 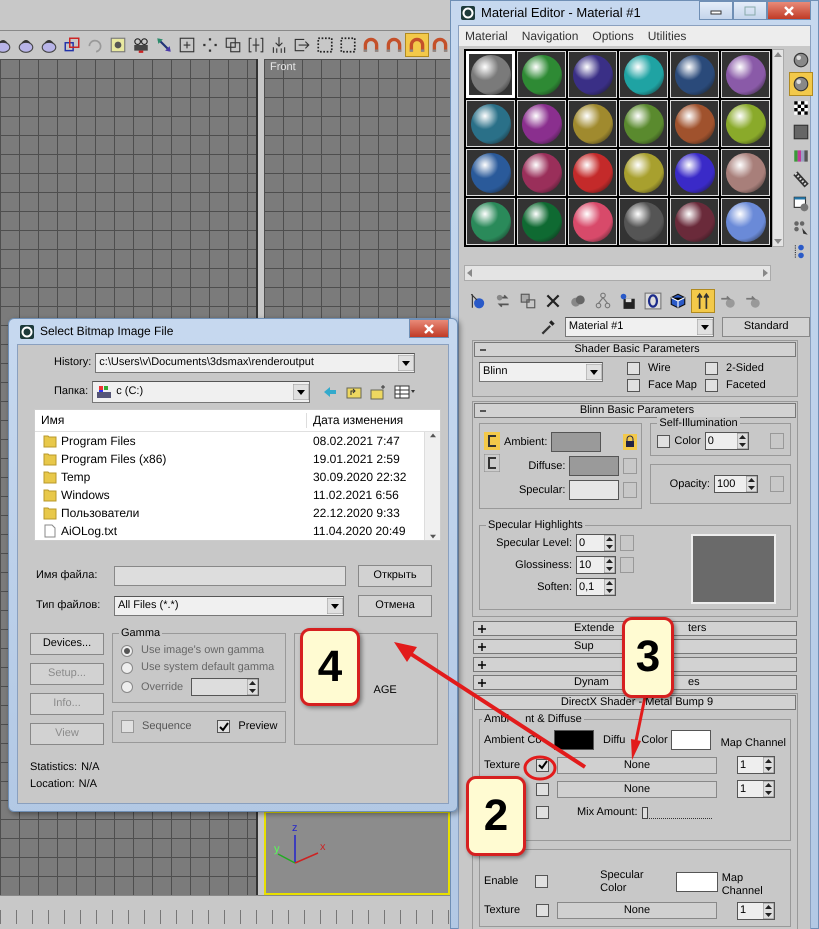 I want to click on radio-label: Use image's own gamma, so click(x=202, y=651).